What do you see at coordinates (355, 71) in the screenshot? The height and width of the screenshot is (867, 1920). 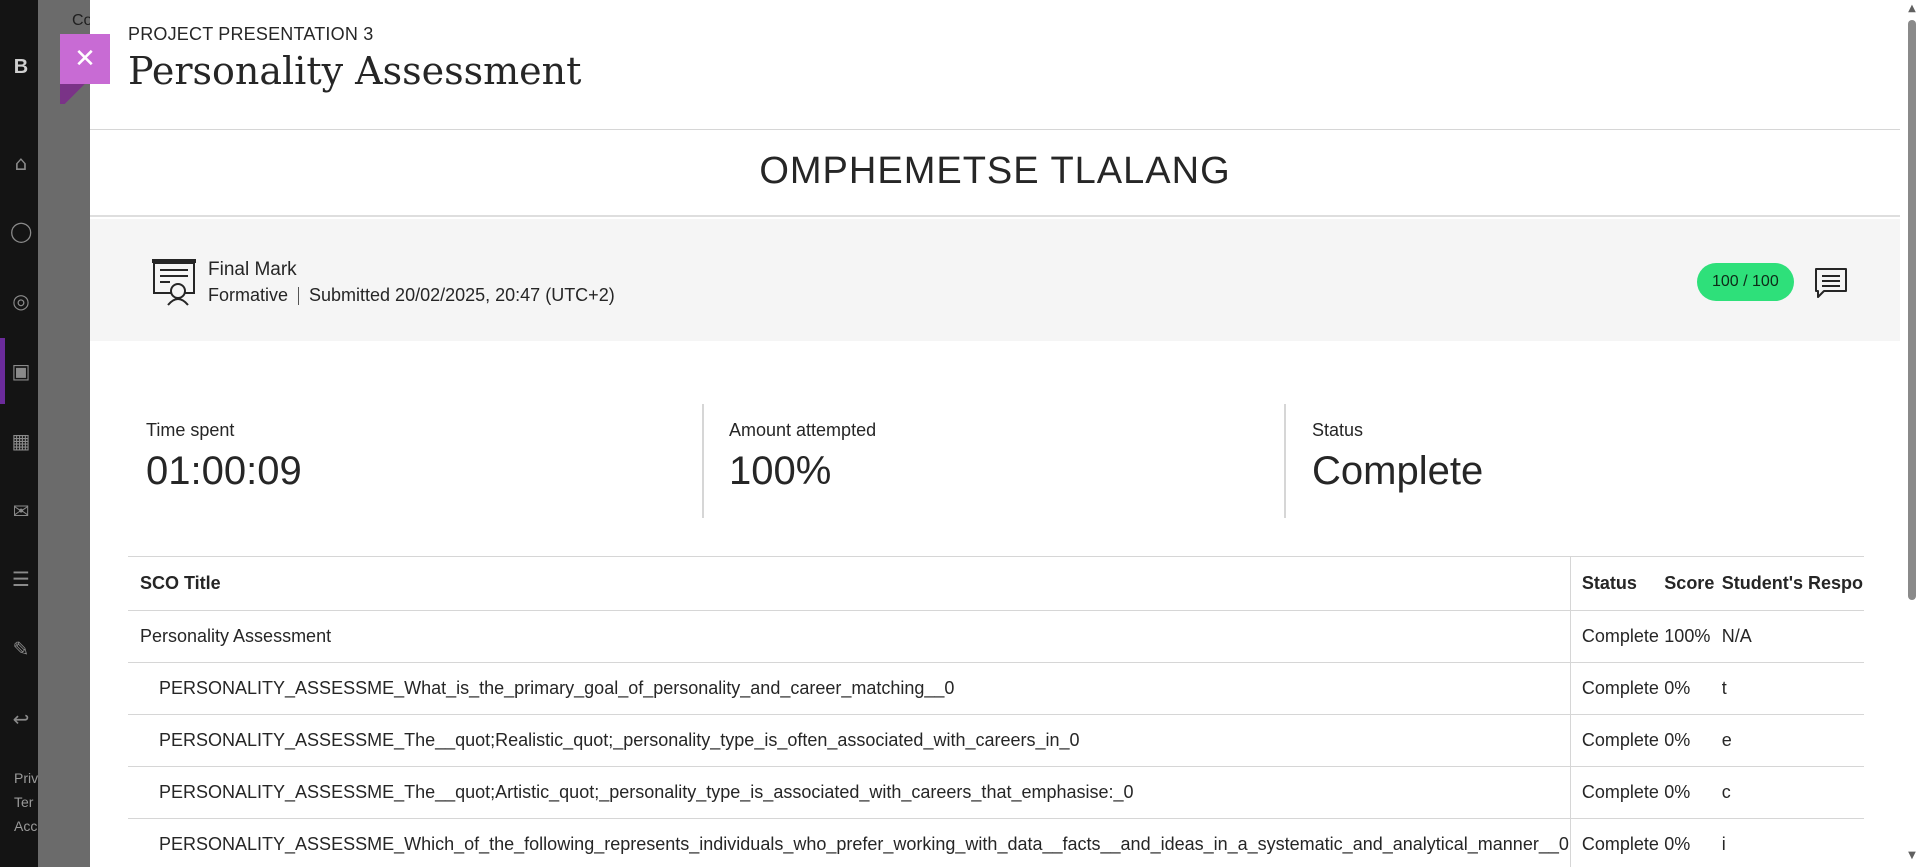 I see `page-title: Personality Assessment` at bounding box center [355, 71].